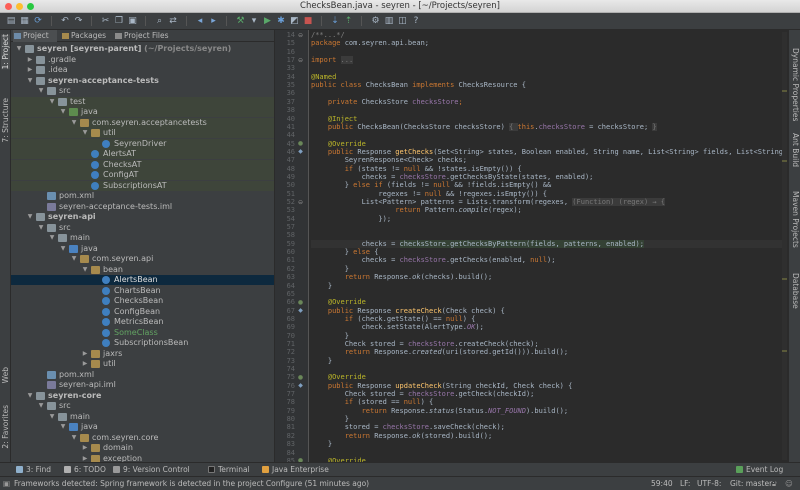 This screenshot has width=800, height=490. What do you see at coordinates (142, 448) in the screenshot?
I see `tree-node: ▶ domain` at bounding box center [142, 448].